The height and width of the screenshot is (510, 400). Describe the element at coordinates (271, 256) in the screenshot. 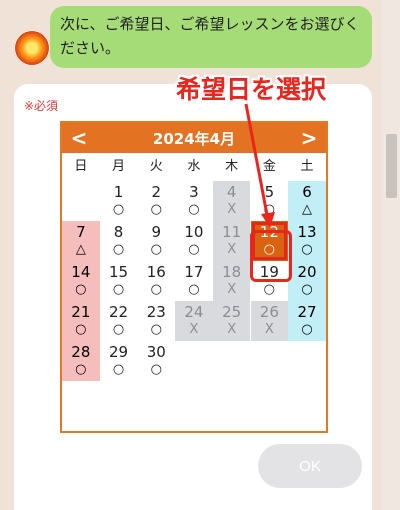

I see `annotation-highlight-box` at that location.